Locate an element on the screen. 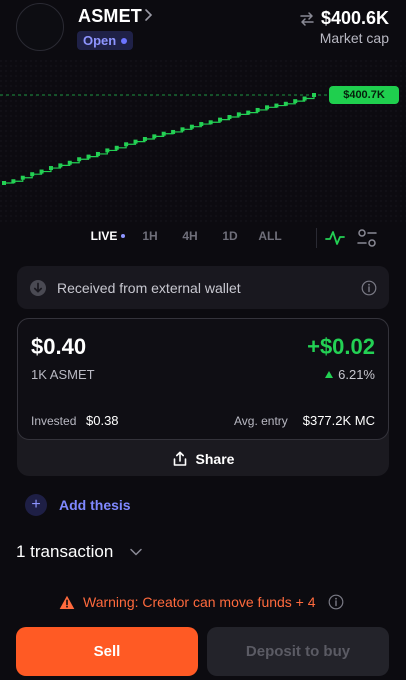 This screenshot has width=406, height=680. tab-1d: 1D is located at coordinates (230, 236).